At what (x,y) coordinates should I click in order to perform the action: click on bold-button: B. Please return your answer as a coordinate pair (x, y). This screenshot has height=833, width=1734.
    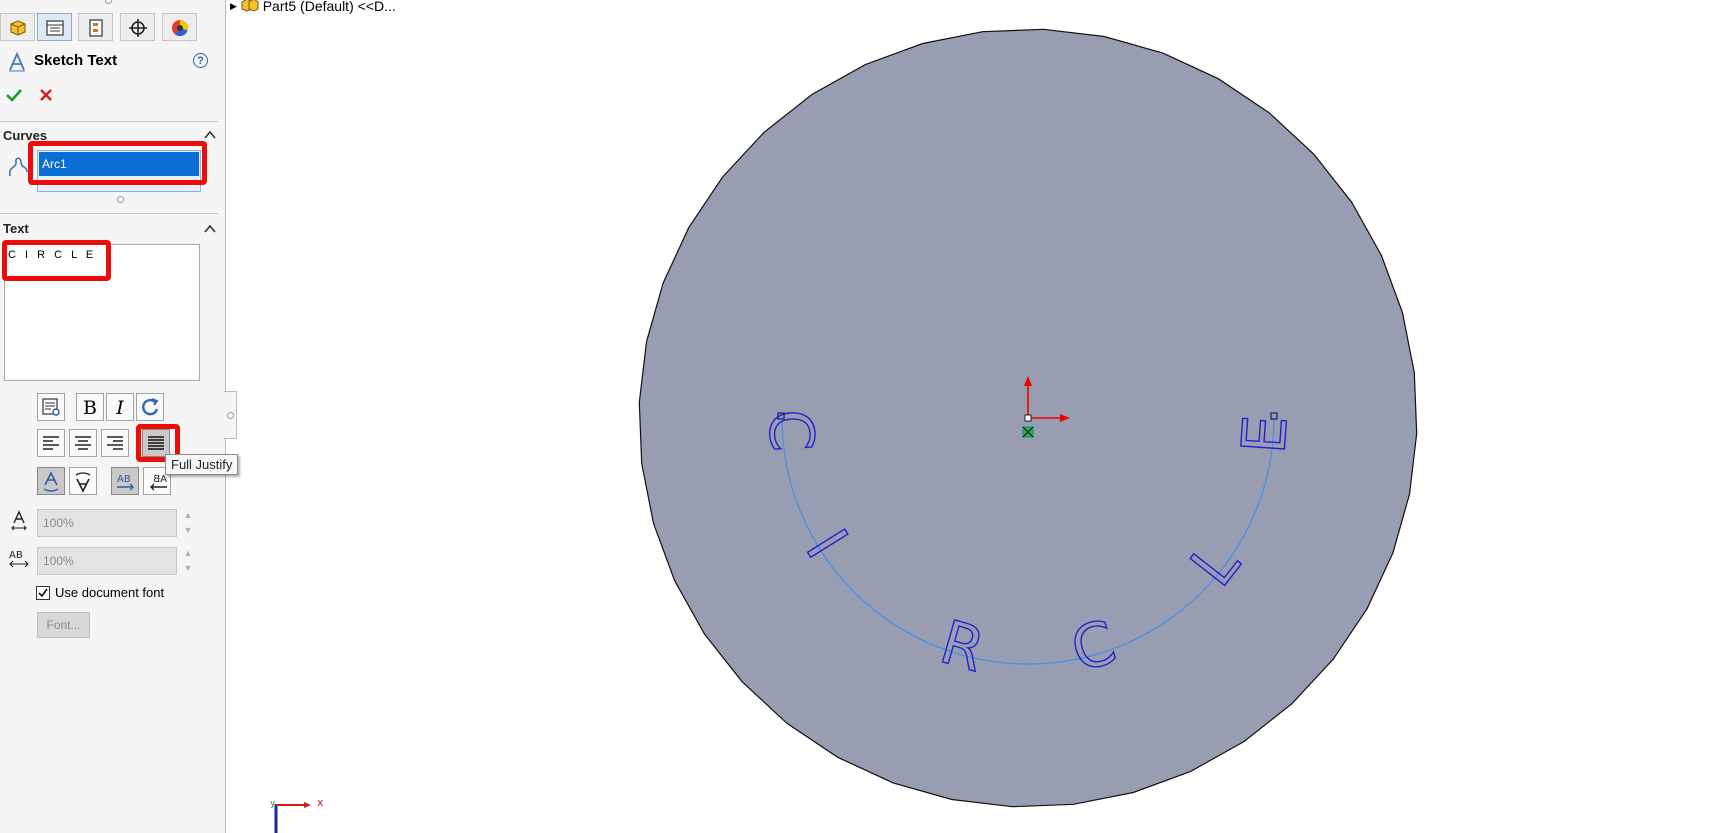
    Looking at the image, I should click on (90, 407).